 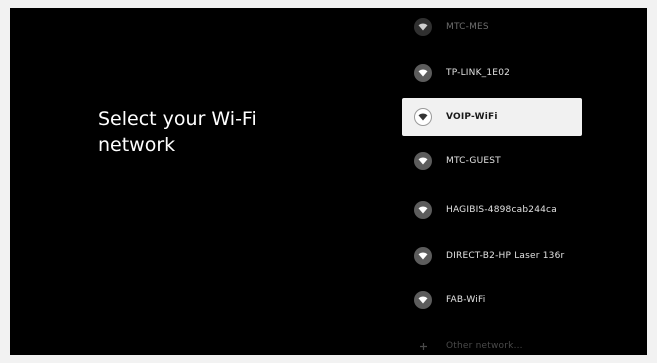 I want to click on network-item-hagibis: HAGIBIS-4898cab244ca, so click(x=492, y=210).